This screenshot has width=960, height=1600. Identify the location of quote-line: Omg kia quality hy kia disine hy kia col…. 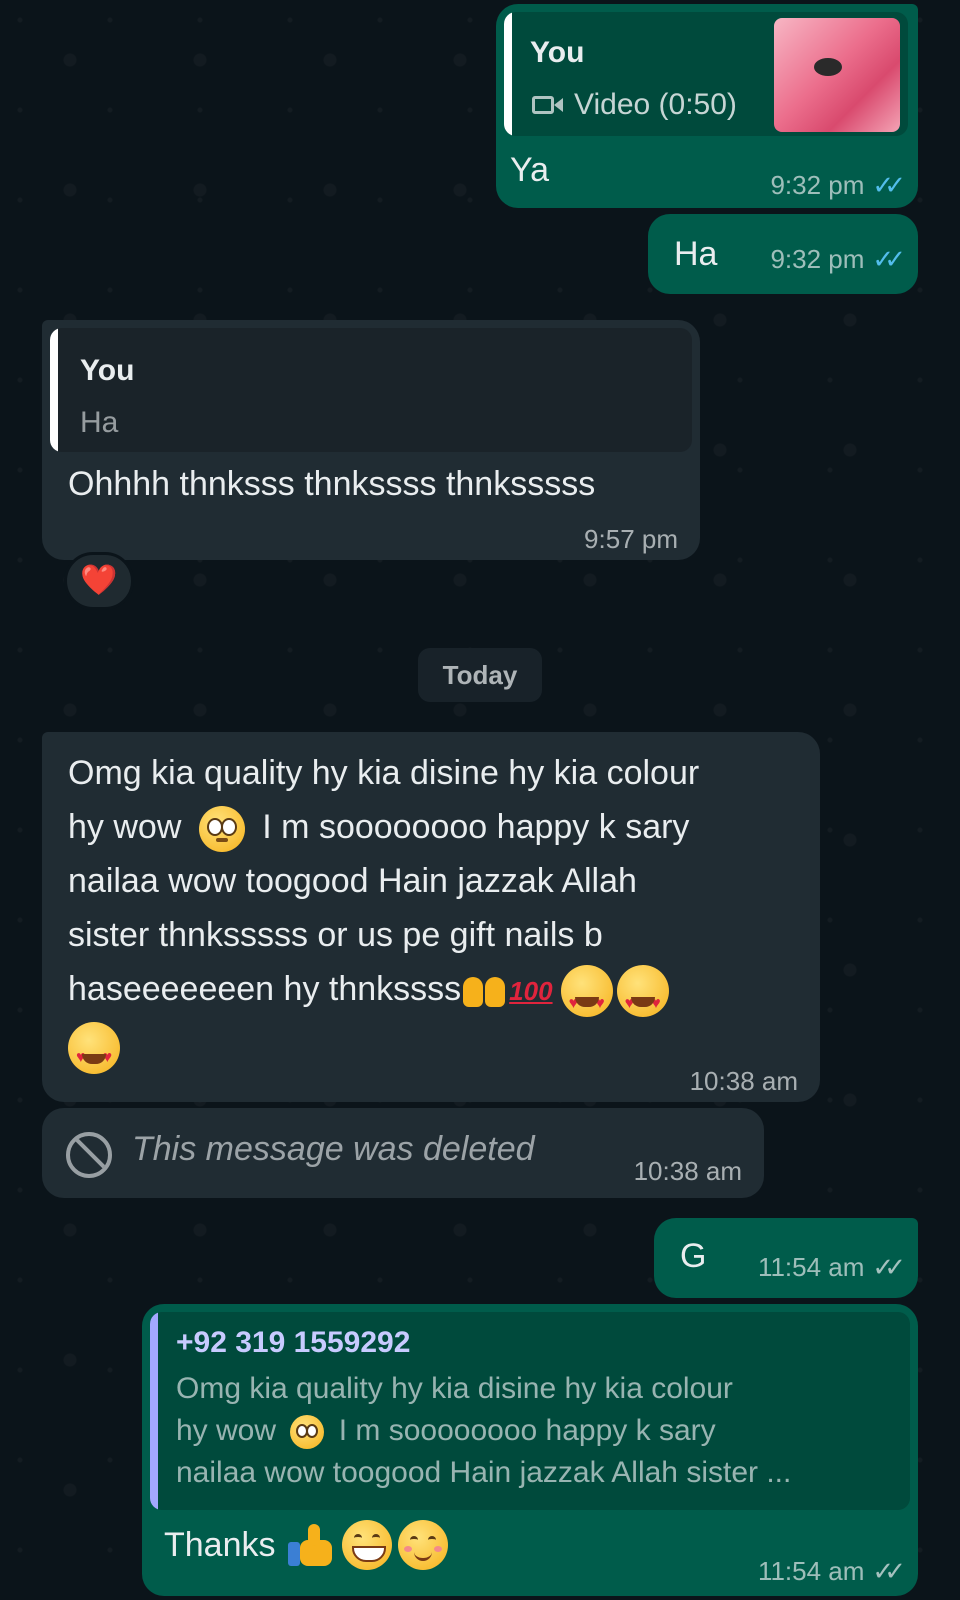
(454, 1388).